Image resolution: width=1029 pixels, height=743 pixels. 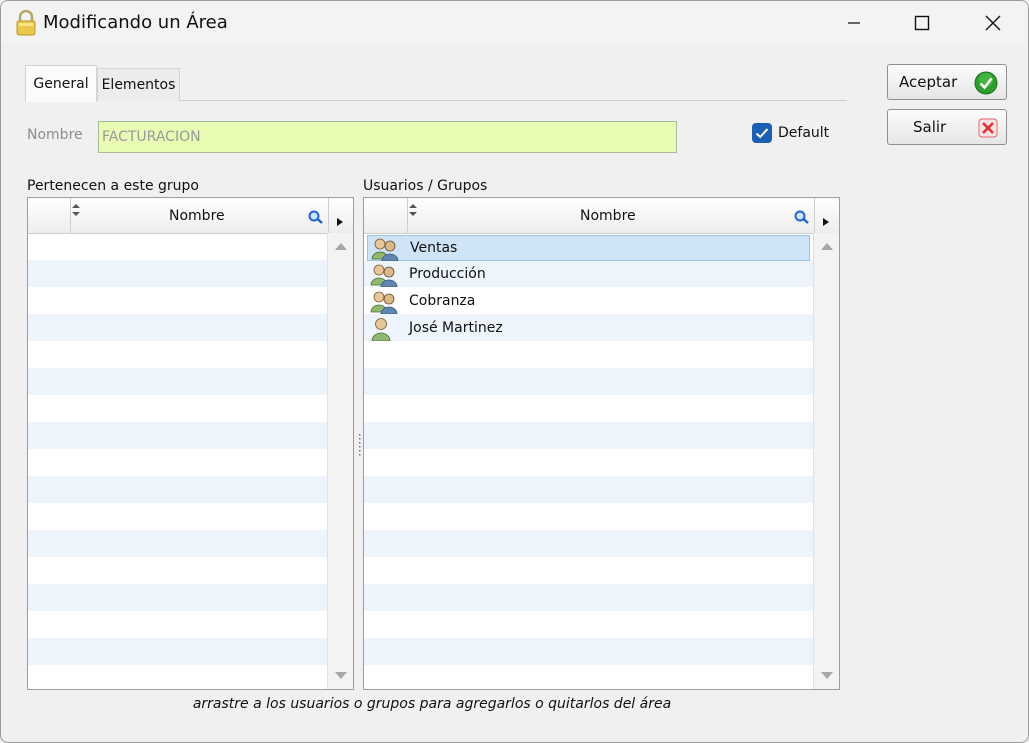 What do you see at coordinates (514, 23) in the screenshot?
I see `title-bar: Modificando un Área` at bounding box center [514, 23].